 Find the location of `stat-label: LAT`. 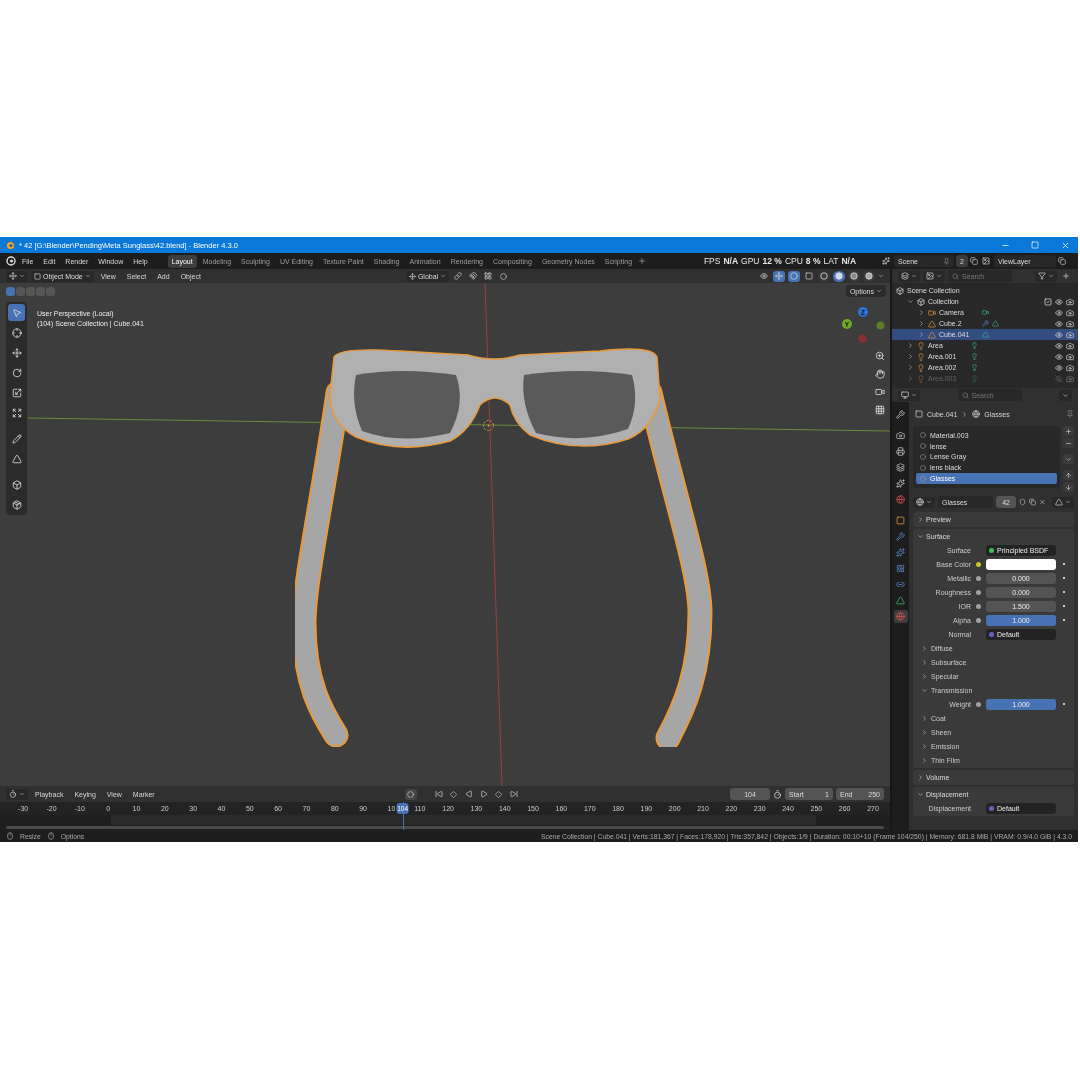

stat-label: LAT is located at coordinates (831, 261).